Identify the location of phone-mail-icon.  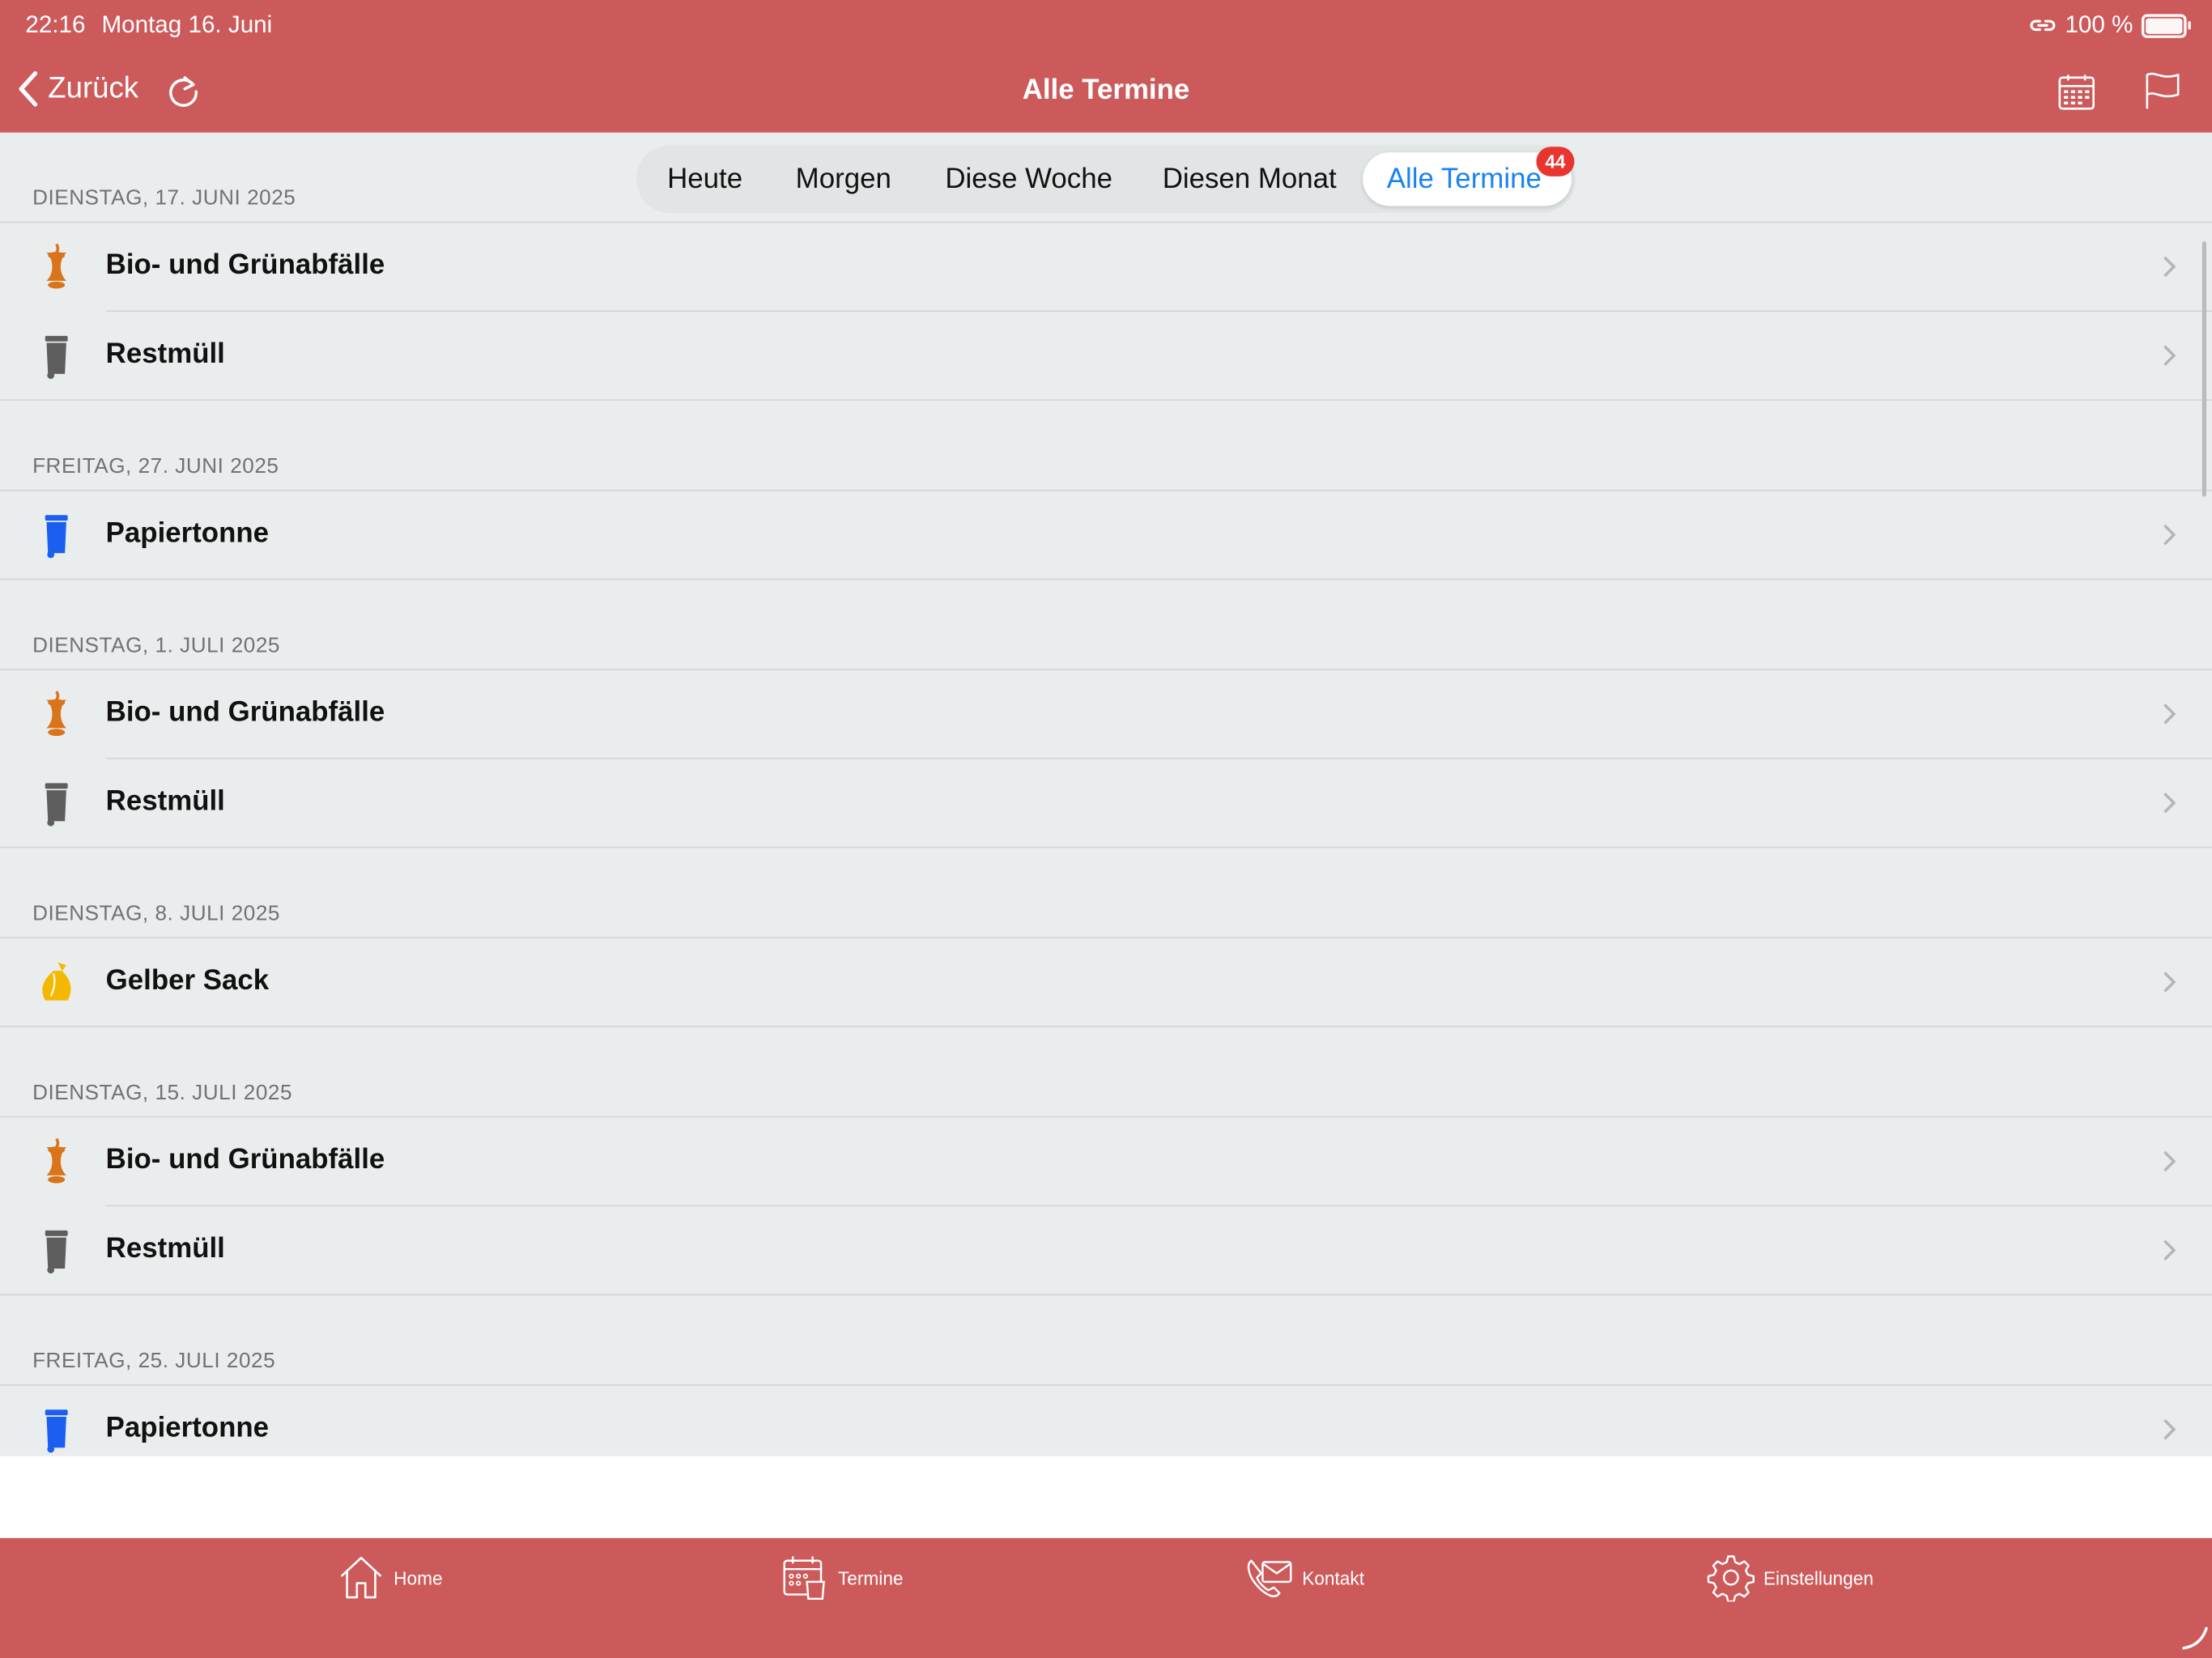
(1270, 1578).